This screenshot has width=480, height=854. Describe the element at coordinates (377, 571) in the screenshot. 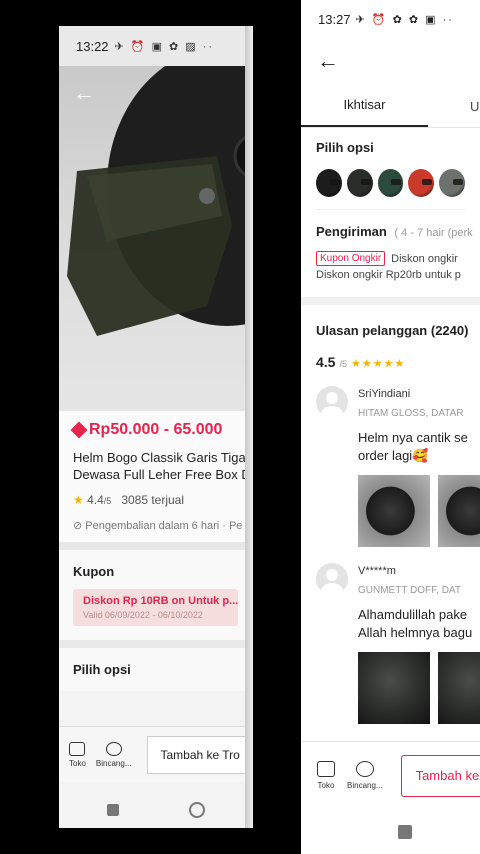

I see `reviewer-name: V*****m` at that location.